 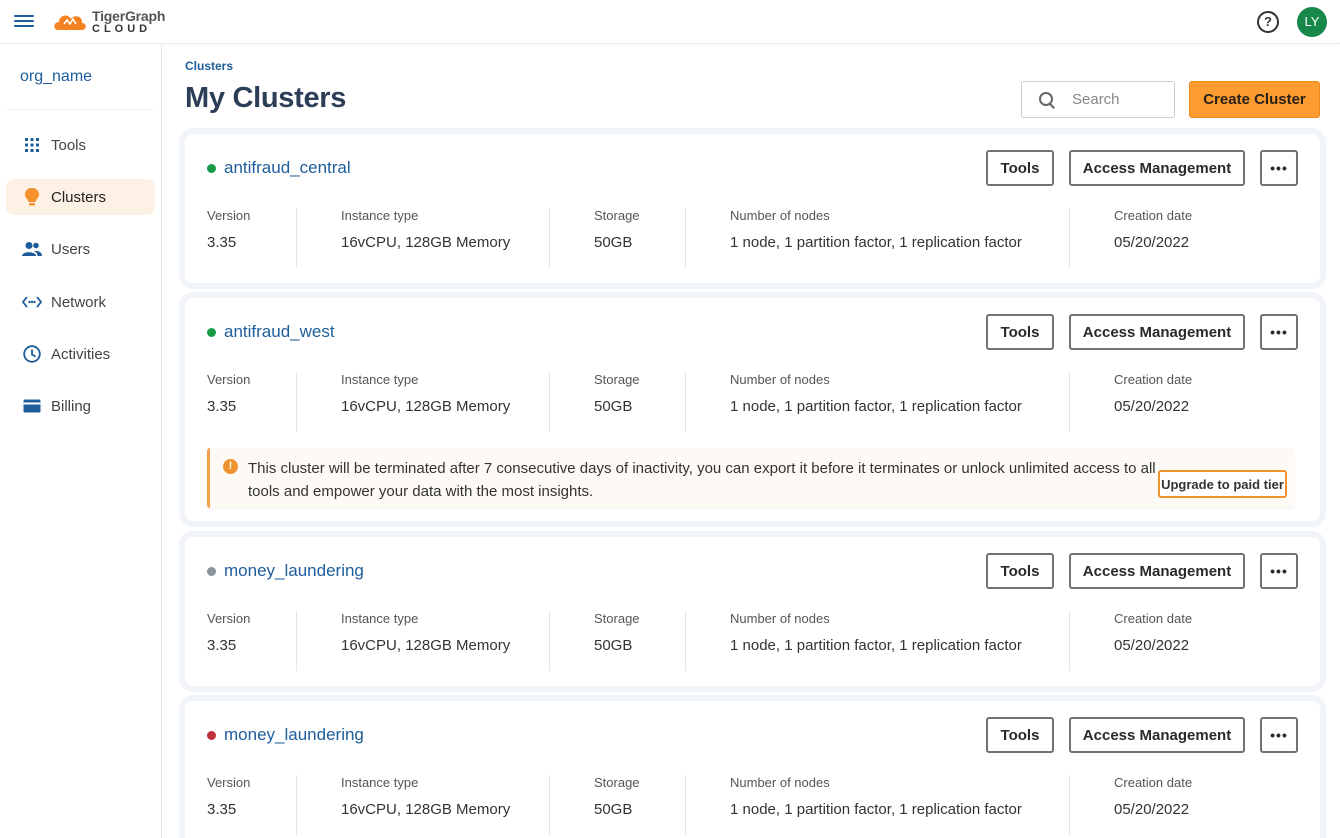 I want to click on org-name: org_name, so click(x=56, y=77).